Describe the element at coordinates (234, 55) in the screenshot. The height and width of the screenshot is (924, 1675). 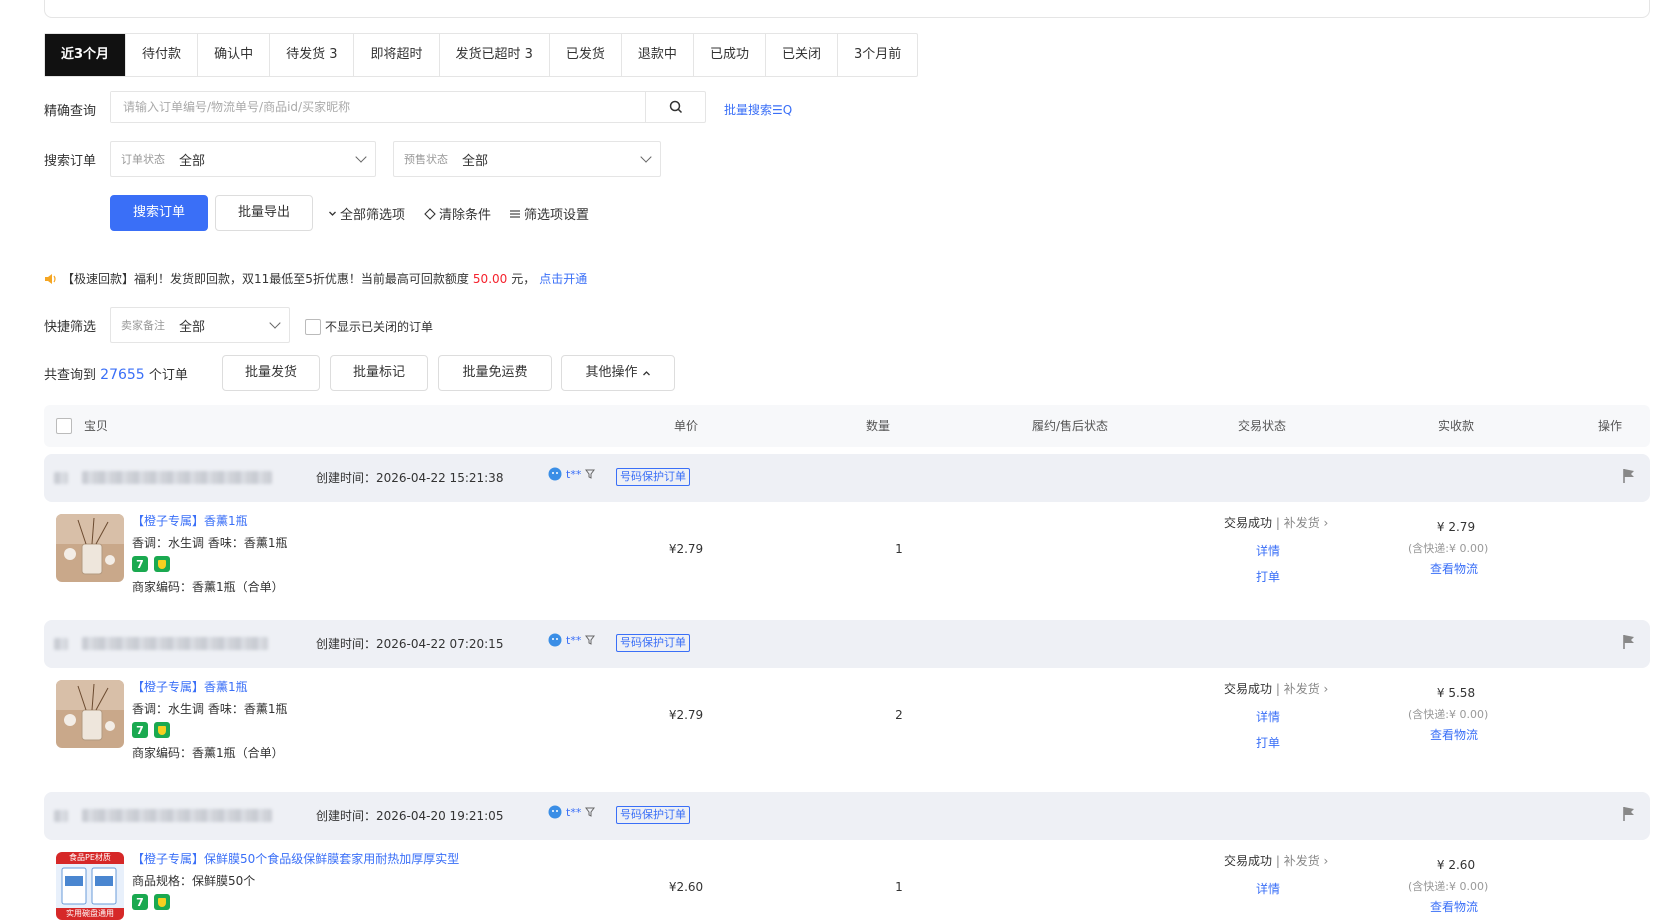
I see `tab-confirming: 确认中` at that location.